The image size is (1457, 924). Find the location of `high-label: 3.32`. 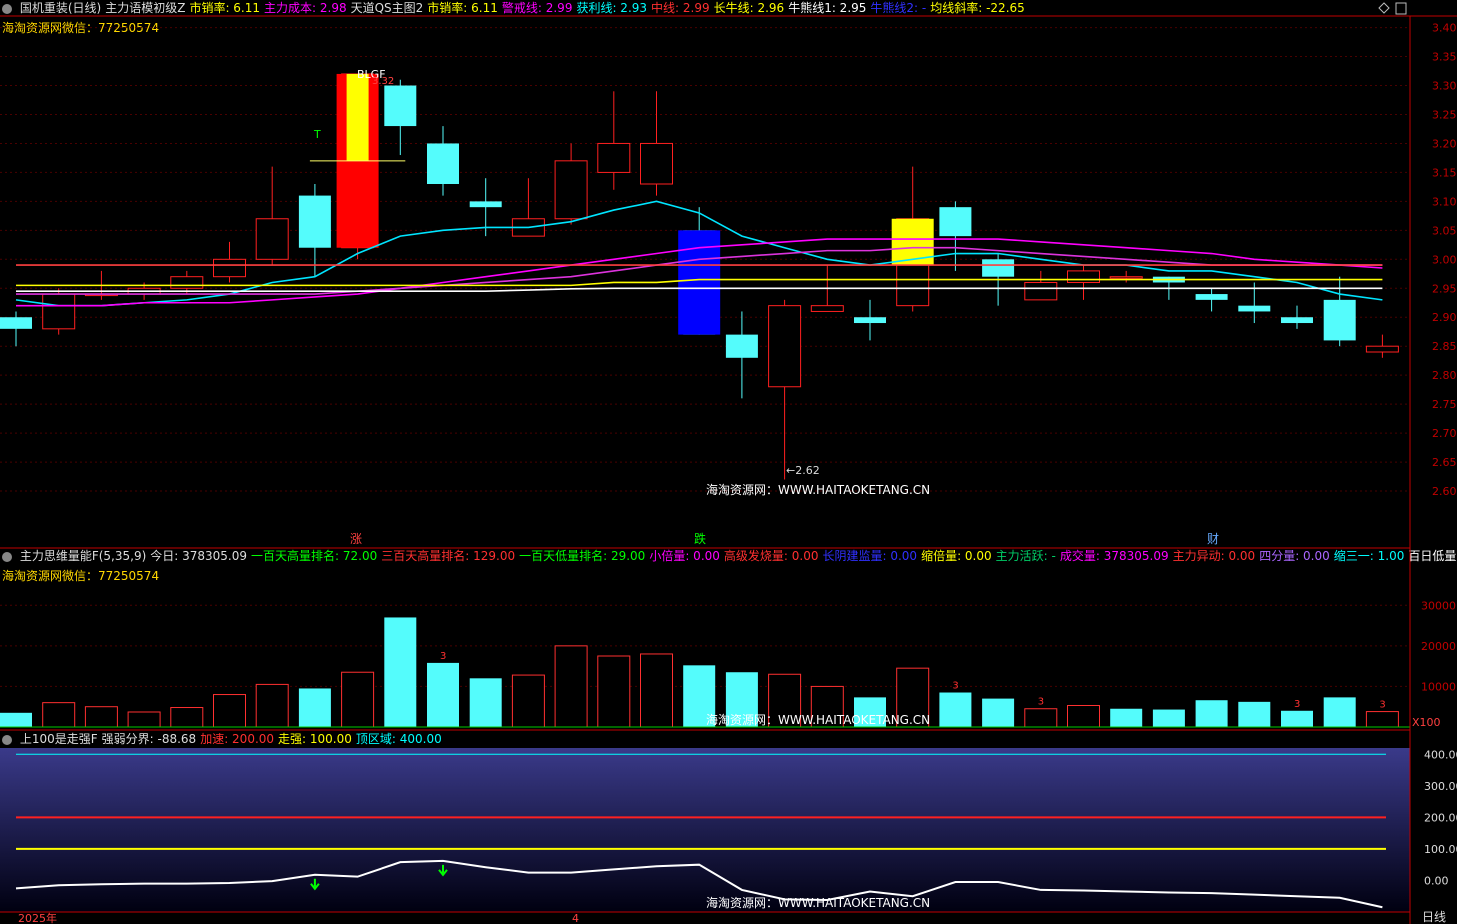

high-label: 3.32 is located at coordinates (383, 81).